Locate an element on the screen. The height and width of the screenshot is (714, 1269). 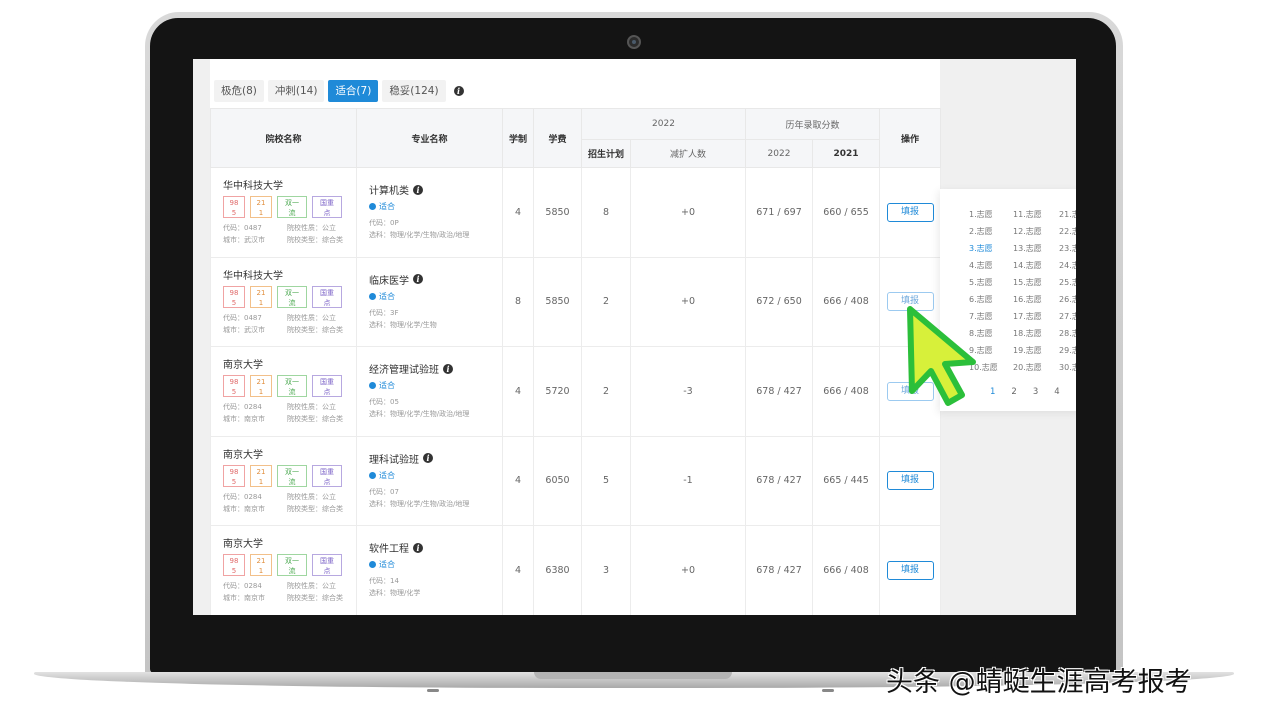
score-2022-cell: 678 / 427 is located at coordinates (779, 480).